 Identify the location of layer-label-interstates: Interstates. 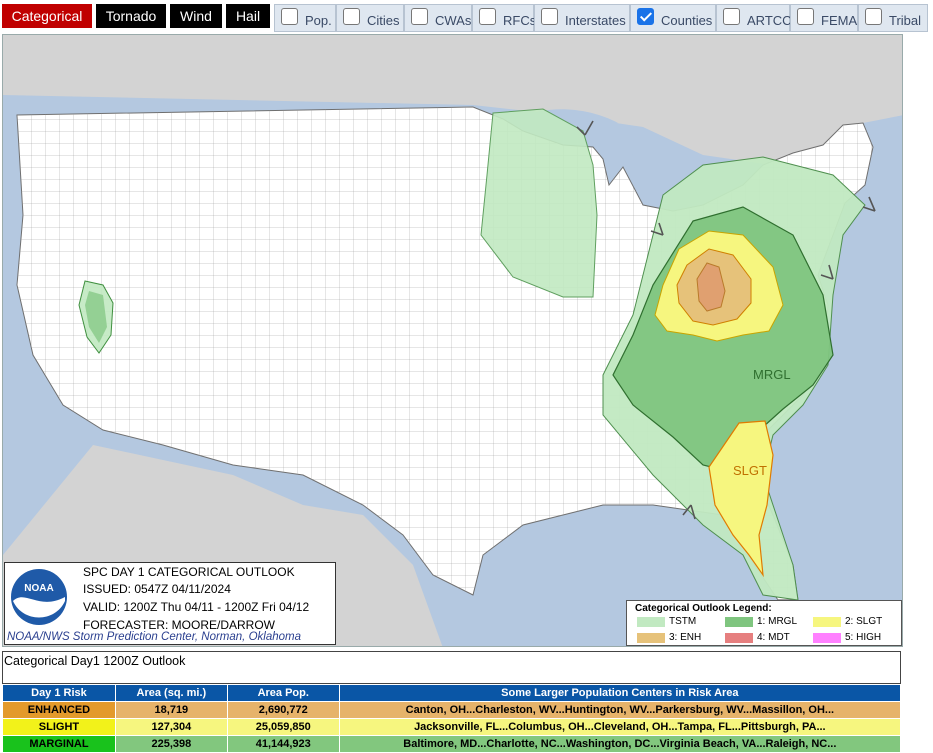
(595, 20).